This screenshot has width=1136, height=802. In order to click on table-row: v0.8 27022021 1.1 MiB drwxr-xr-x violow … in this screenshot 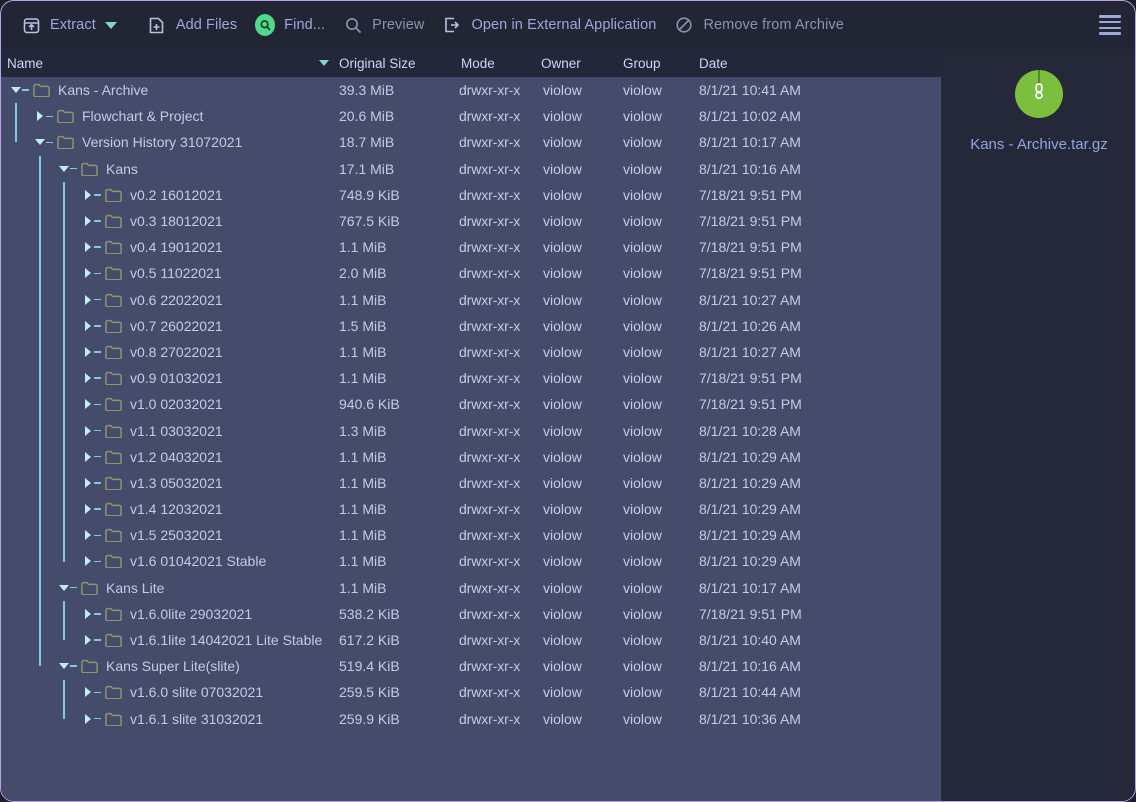, I will do `click(471, 352)`.